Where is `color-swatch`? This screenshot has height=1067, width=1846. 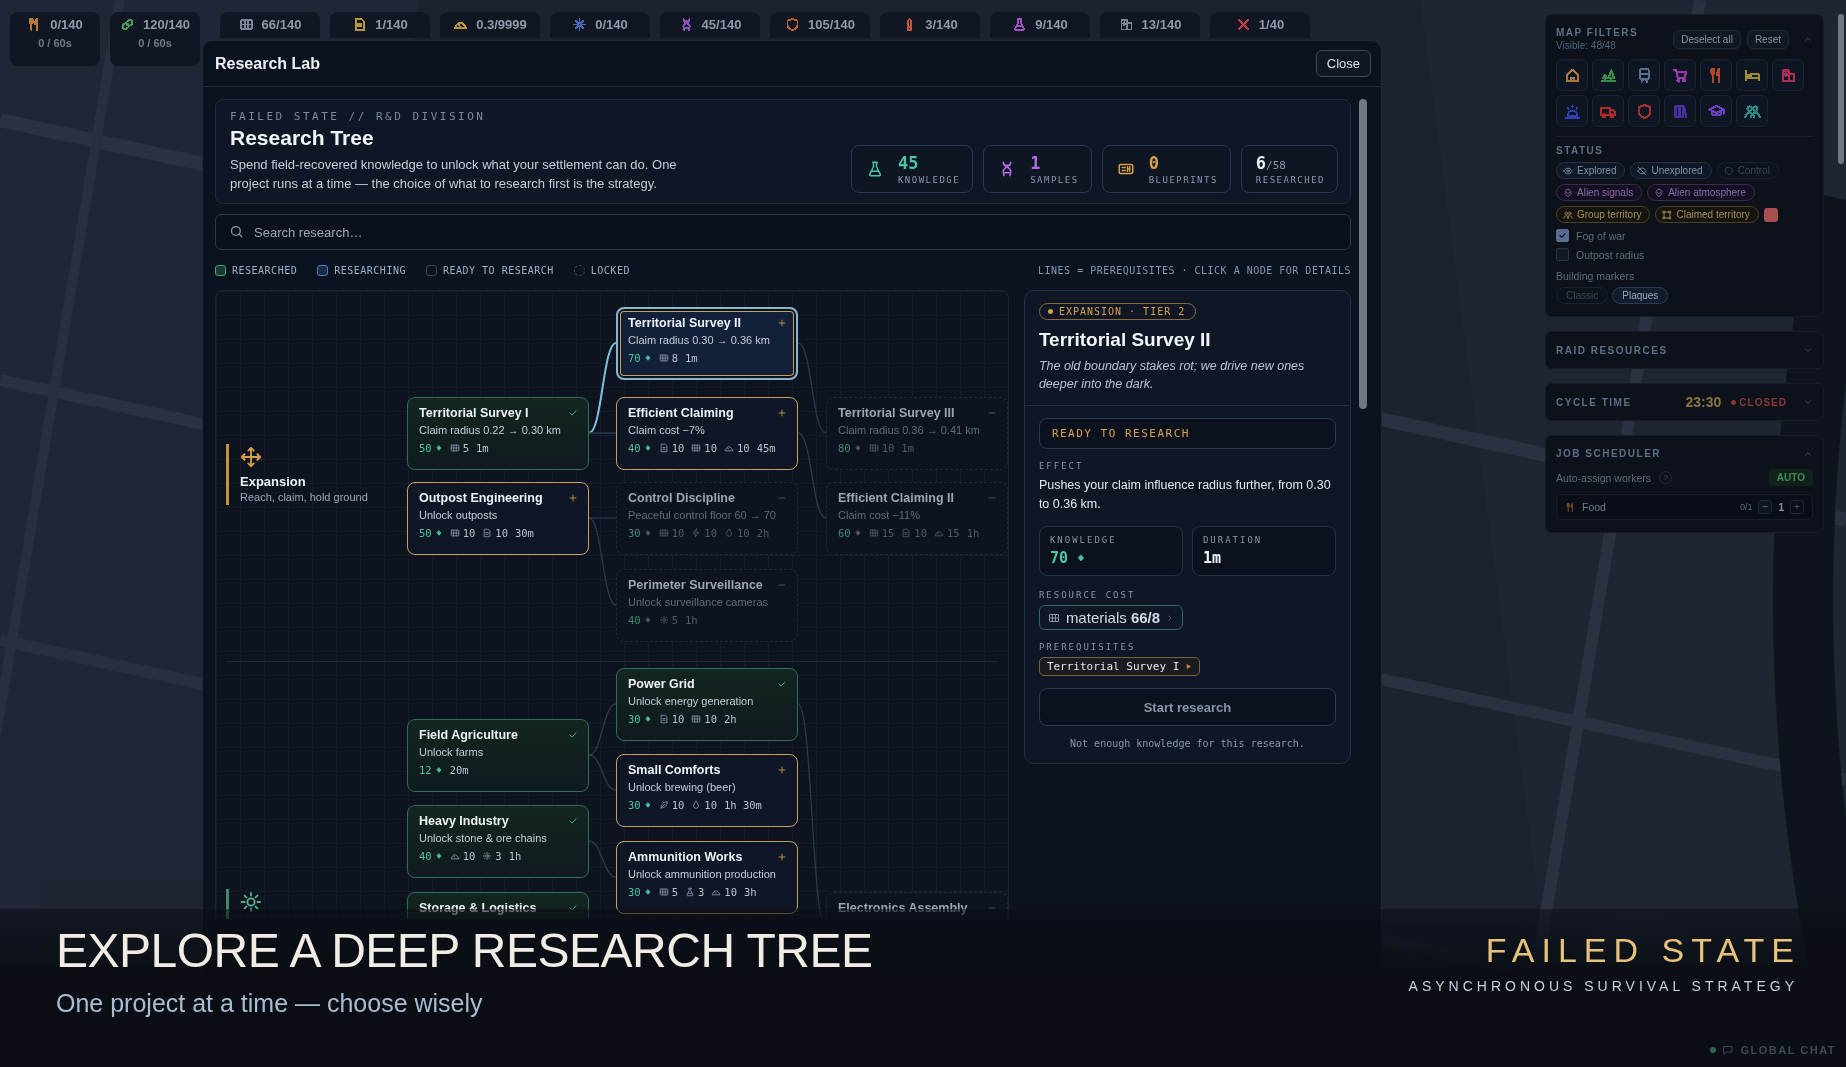 color-swatch is located at coordinates (1770, 214).